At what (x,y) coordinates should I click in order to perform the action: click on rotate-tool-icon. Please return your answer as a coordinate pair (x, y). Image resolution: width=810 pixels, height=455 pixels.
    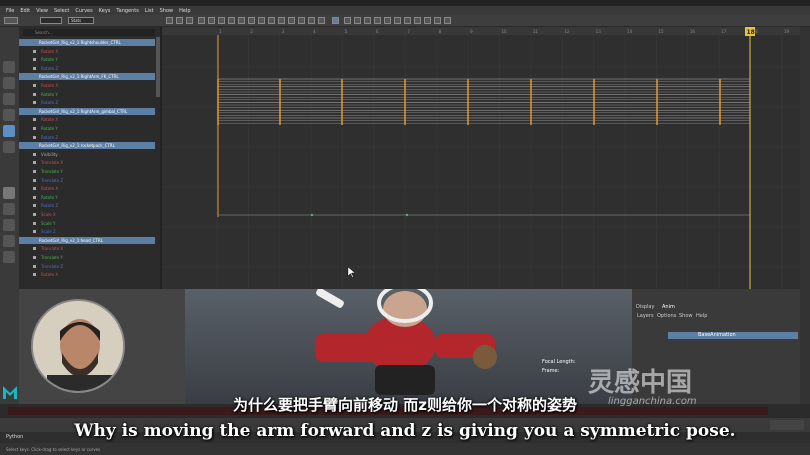
    Looking at the image, I should click on (9, 131).